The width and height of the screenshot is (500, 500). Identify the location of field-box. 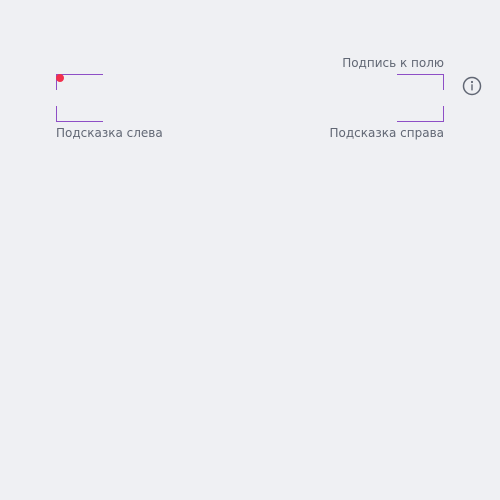
(250, 98).